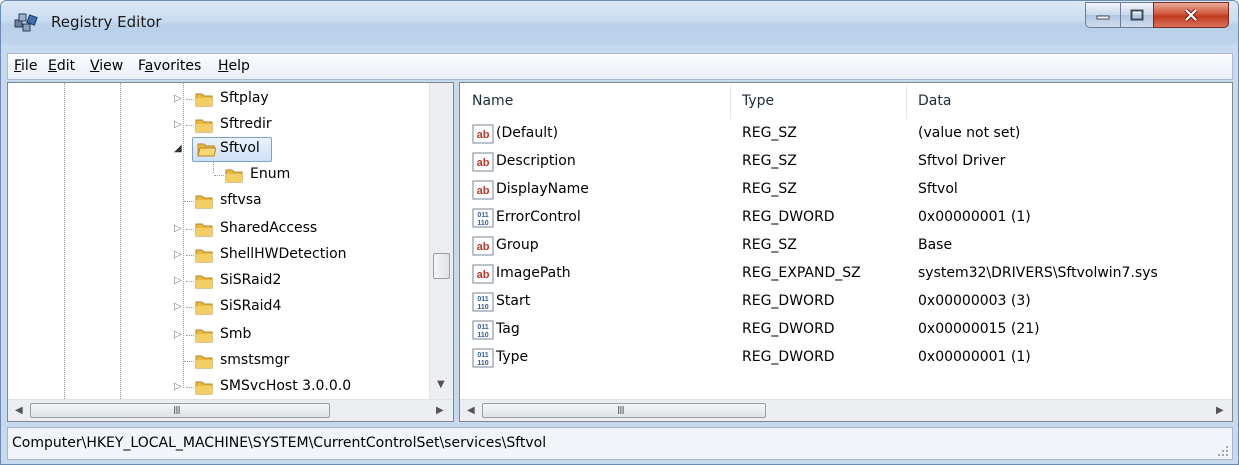  Describe the element at coordinates (527, 133) in the screenshot. I see `value-name: (Default)` at that location.